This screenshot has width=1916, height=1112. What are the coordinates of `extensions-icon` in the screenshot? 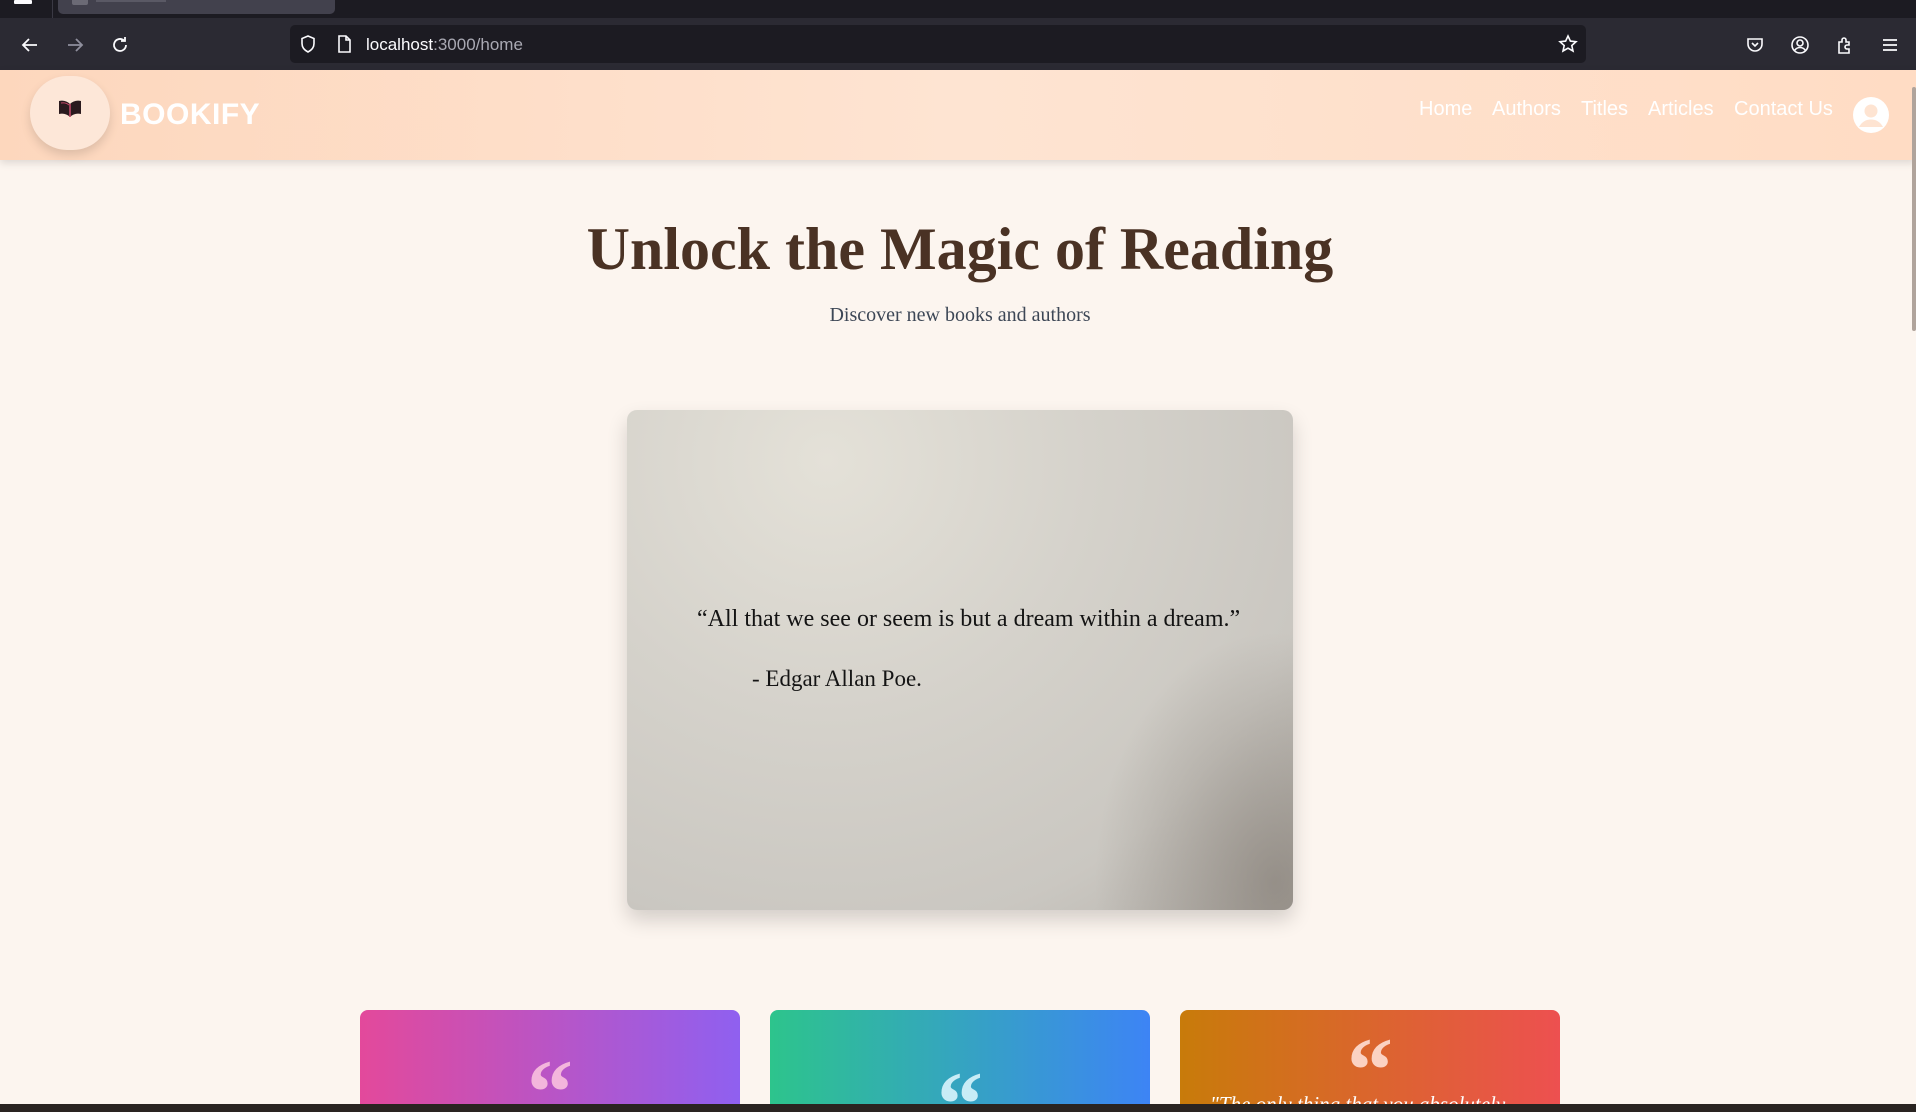 It's located at (1845, 45).